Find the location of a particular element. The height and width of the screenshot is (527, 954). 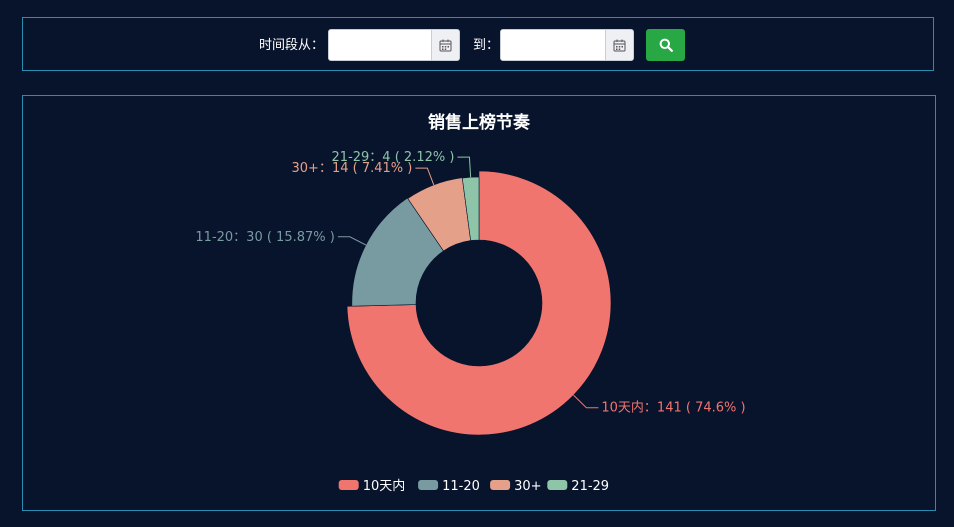

slices-group is located at coordinates (479, 303).